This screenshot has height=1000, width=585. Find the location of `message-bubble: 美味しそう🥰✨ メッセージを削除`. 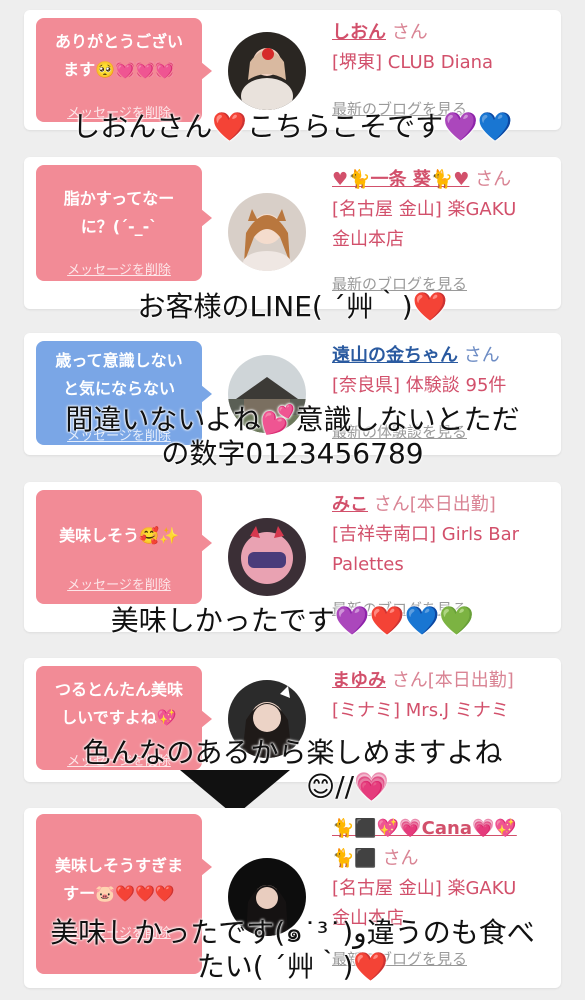

message-bubble: 美味しそう🥰✨ メッセージを削除 is located at coordinates (124, 547).